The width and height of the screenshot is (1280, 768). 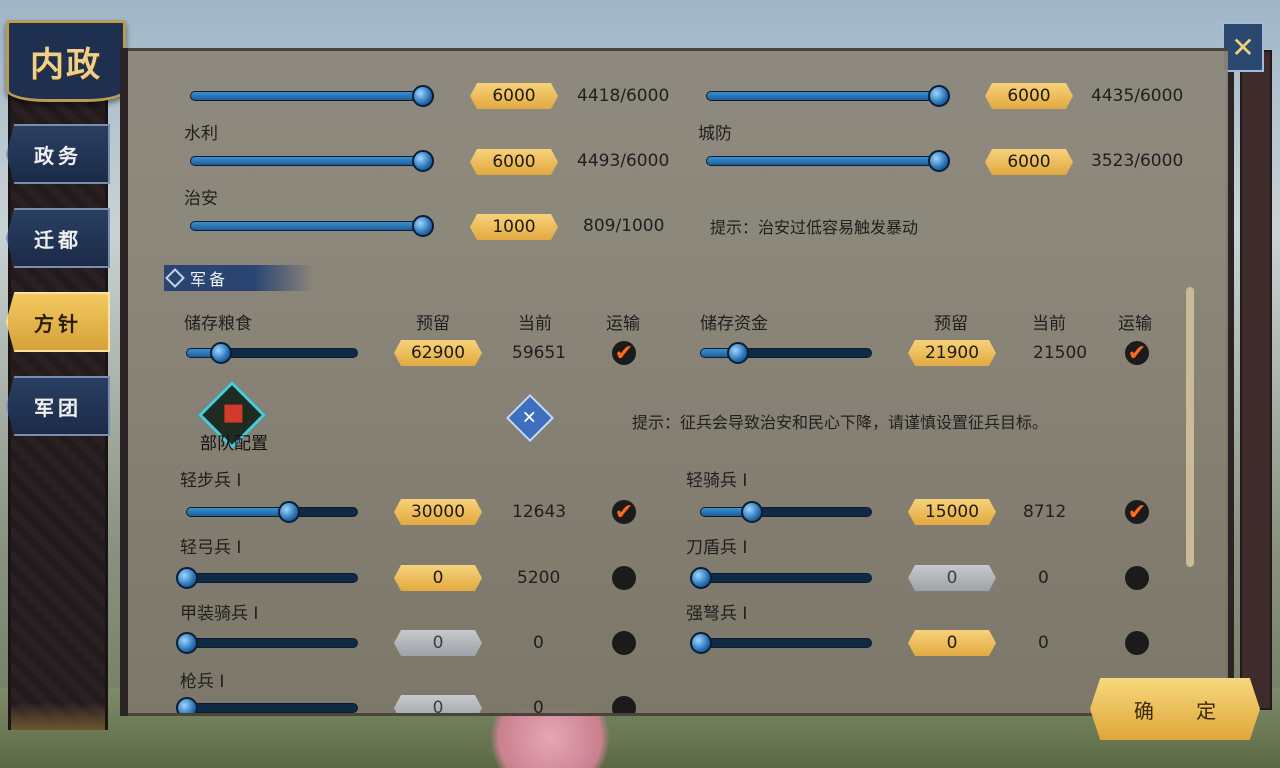 What do you see at coordinates (58, 716) in the screenshot?
I see `nav-bottom-ornament` at bounding box center [58, 716].